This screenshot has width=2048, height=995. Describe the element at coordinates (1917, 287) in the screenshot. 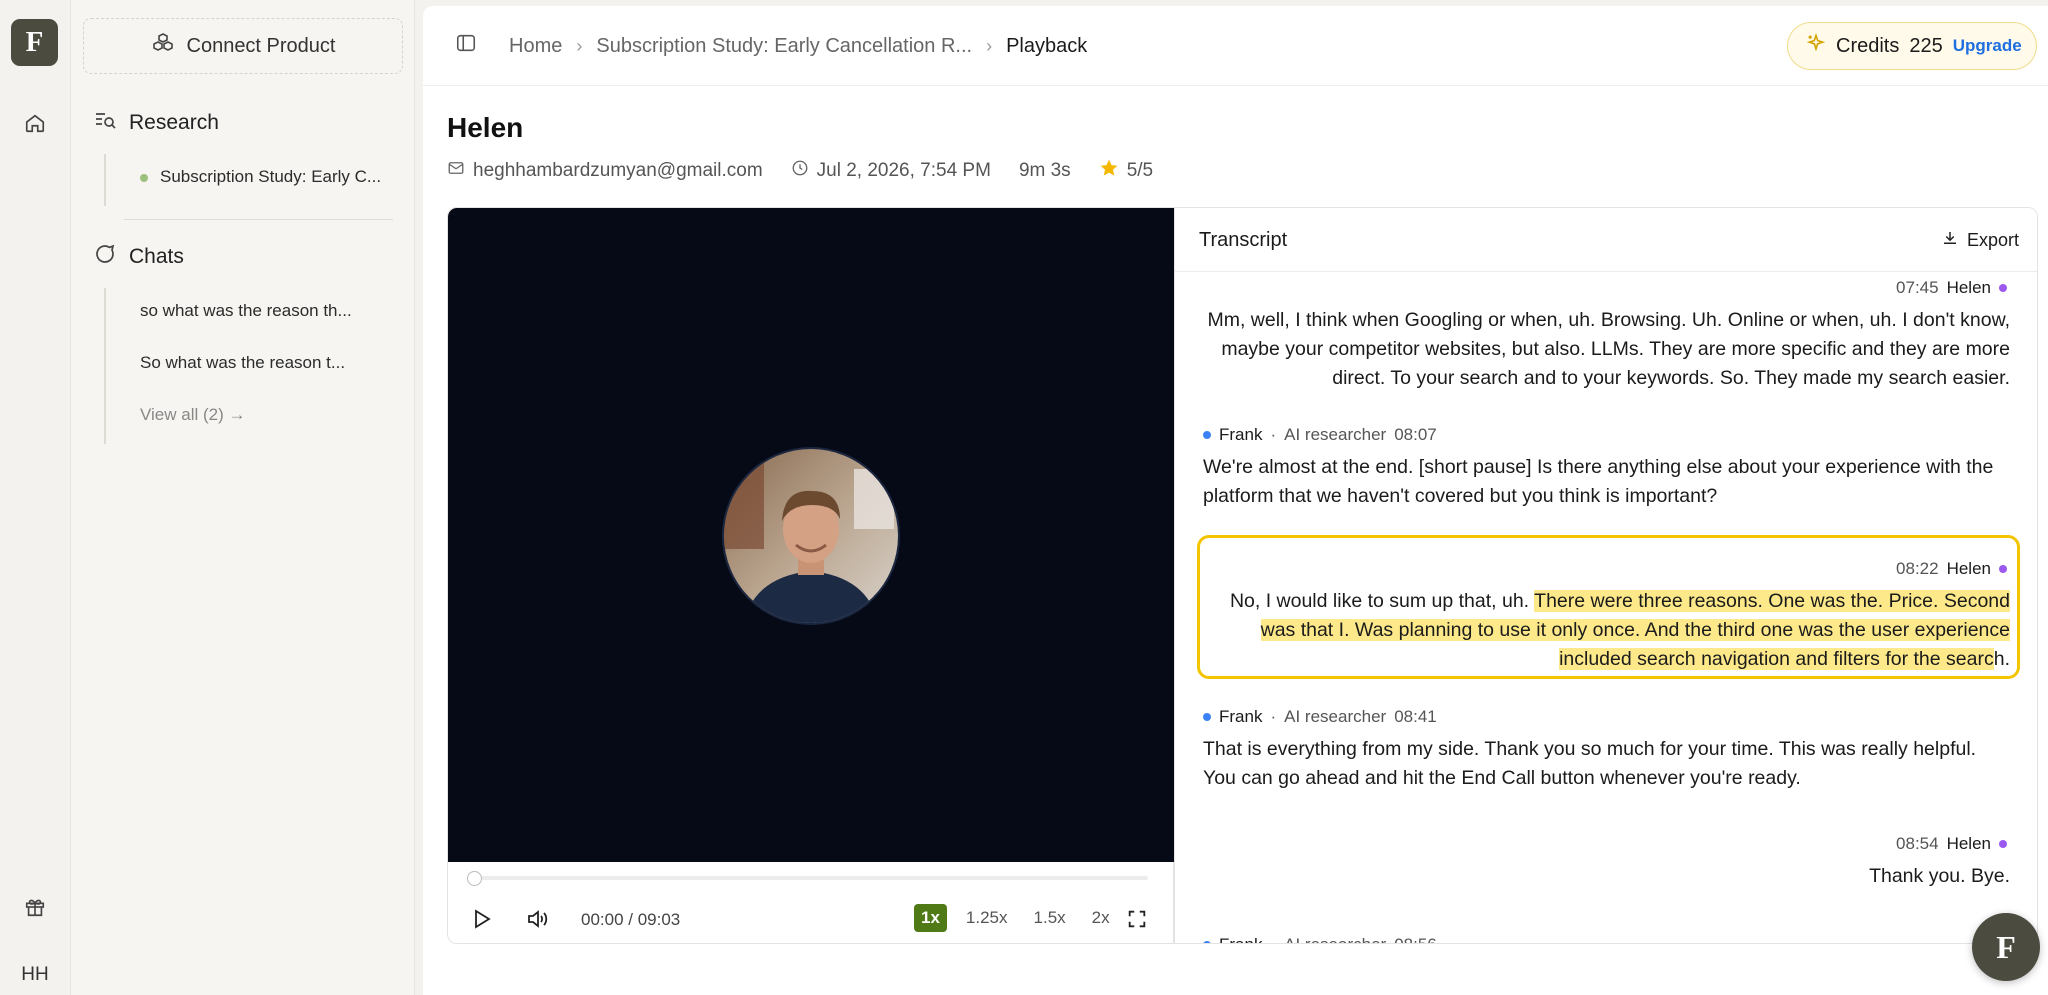

I see `message-time: 07:45` at that location.